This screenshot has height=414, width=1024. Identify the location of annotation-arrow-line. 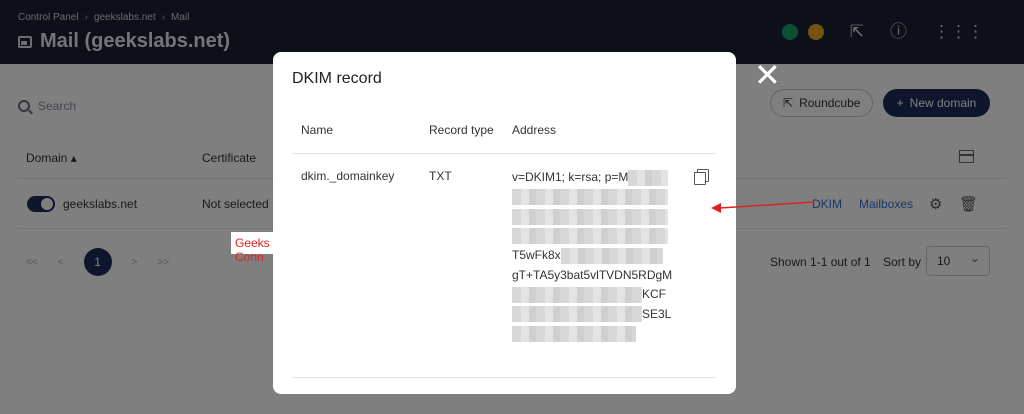
(767, 205).